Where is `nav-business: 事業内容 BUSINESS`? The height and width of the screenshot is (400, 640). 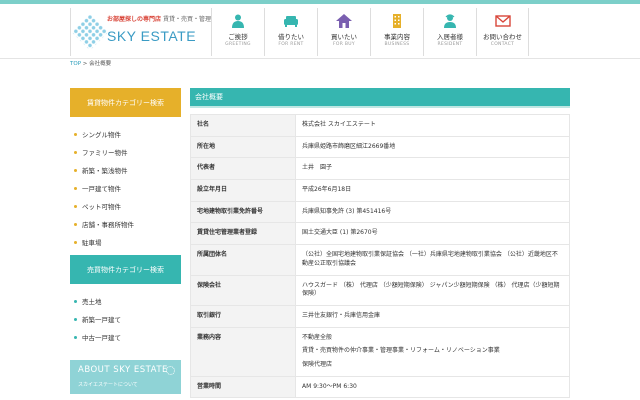 nav-business: 事業内容 BUSINESS is located at coordinates (396, 32).